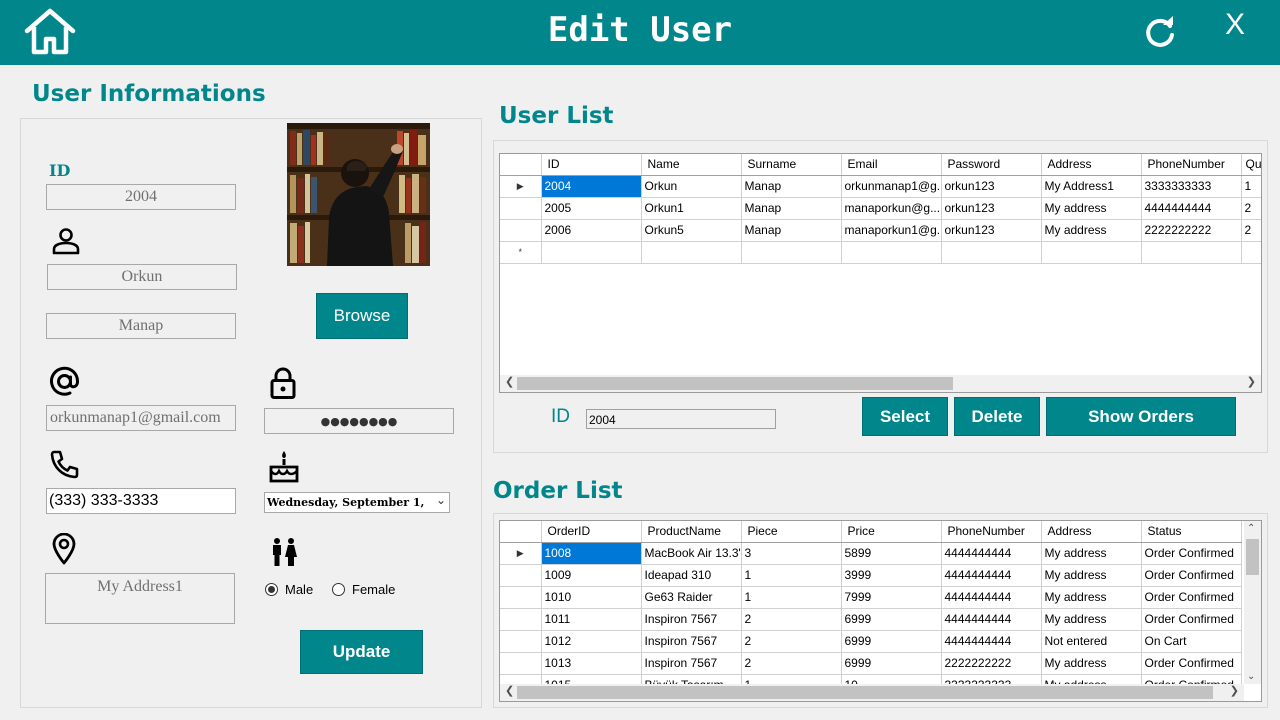  What do you see at coordinates (891, 165) in the screenshot?
I see `column-header: Email` at bounding box center [891, 165].